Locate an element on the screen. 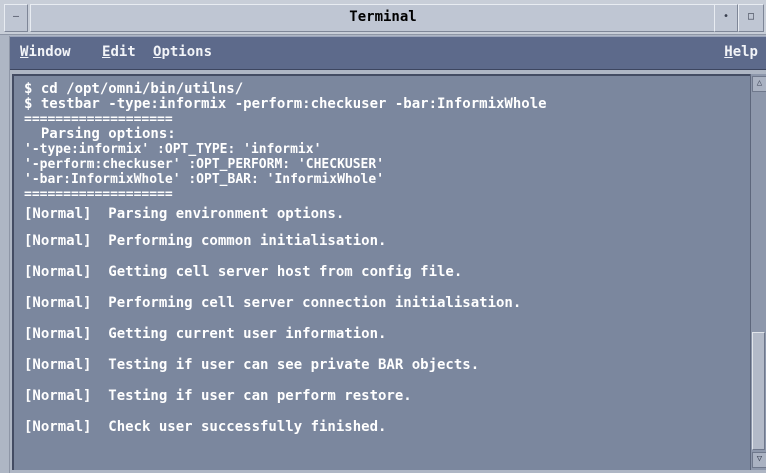  command-line: $ cd /opt/omni/bin/utilns/ is located at coordinates (134, 89).